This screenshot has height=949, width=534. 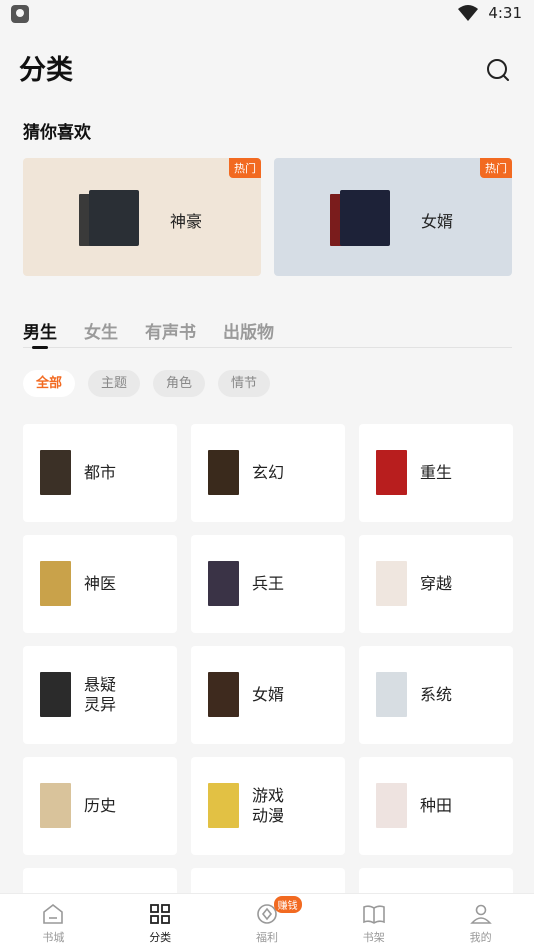 I want to click on category-label: 历史, so click(x=100, y=805).